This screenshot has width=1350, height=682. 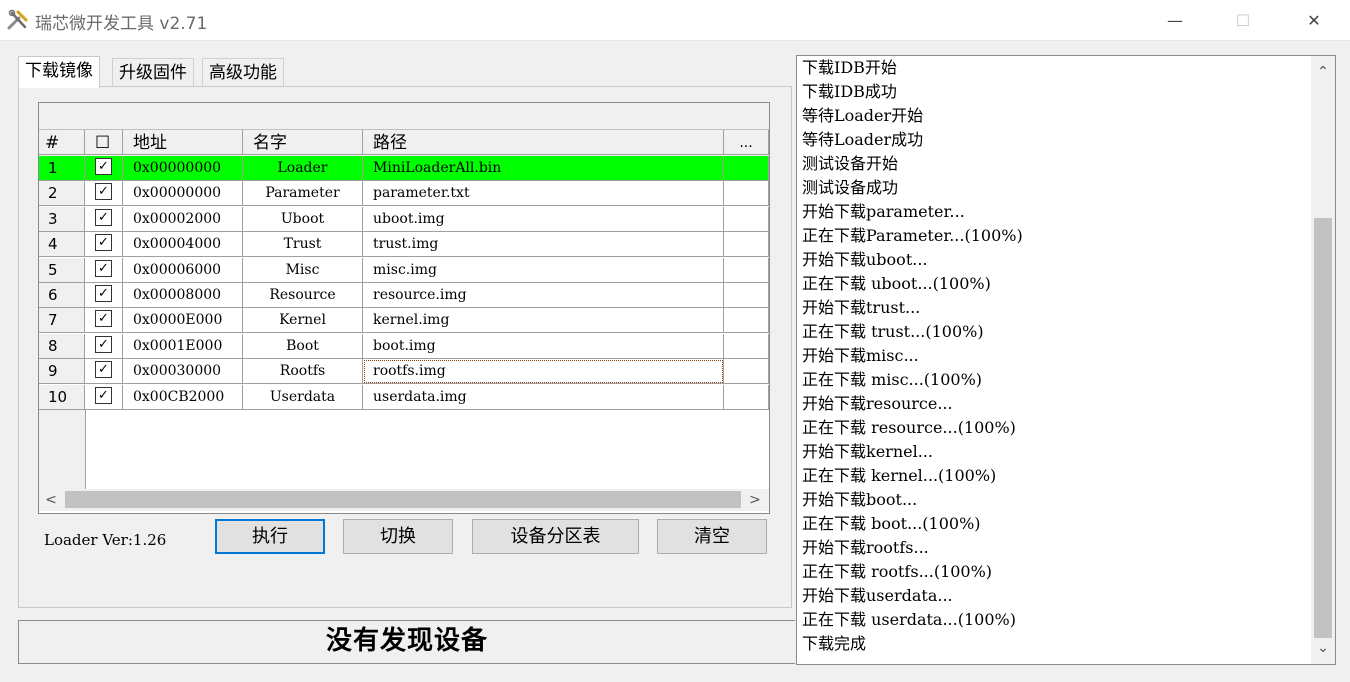 What do you see at coordinates (863, 139) in the screenshot?
I see `log-line: 等待Loader成功` at bounding box center [863, 139].